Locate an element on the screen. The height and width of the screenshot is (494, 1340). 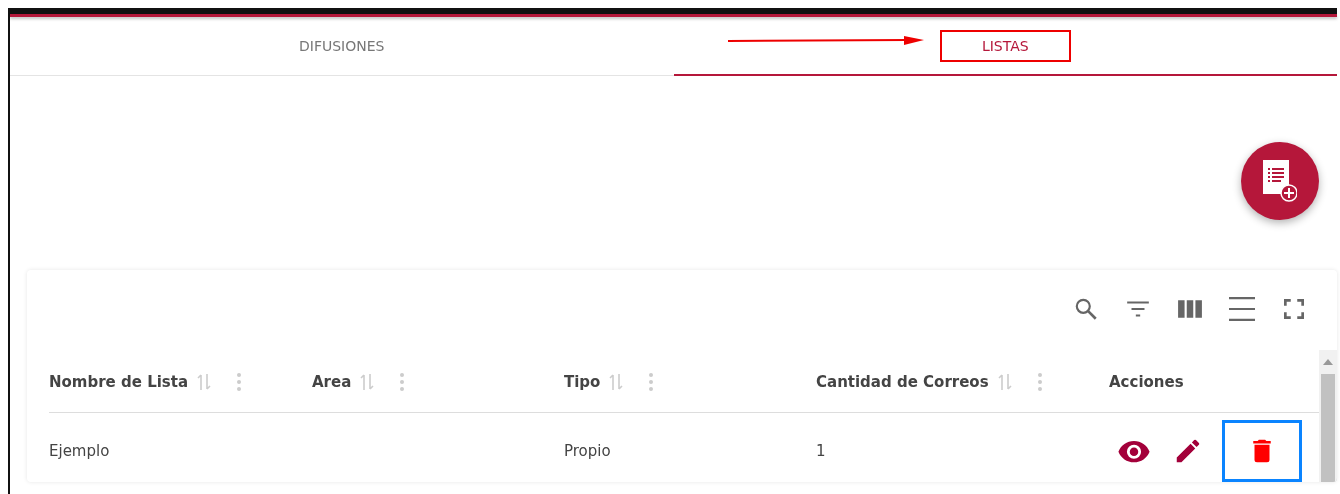
table-cell: Ejemplo is located at coordinates (79, 451).